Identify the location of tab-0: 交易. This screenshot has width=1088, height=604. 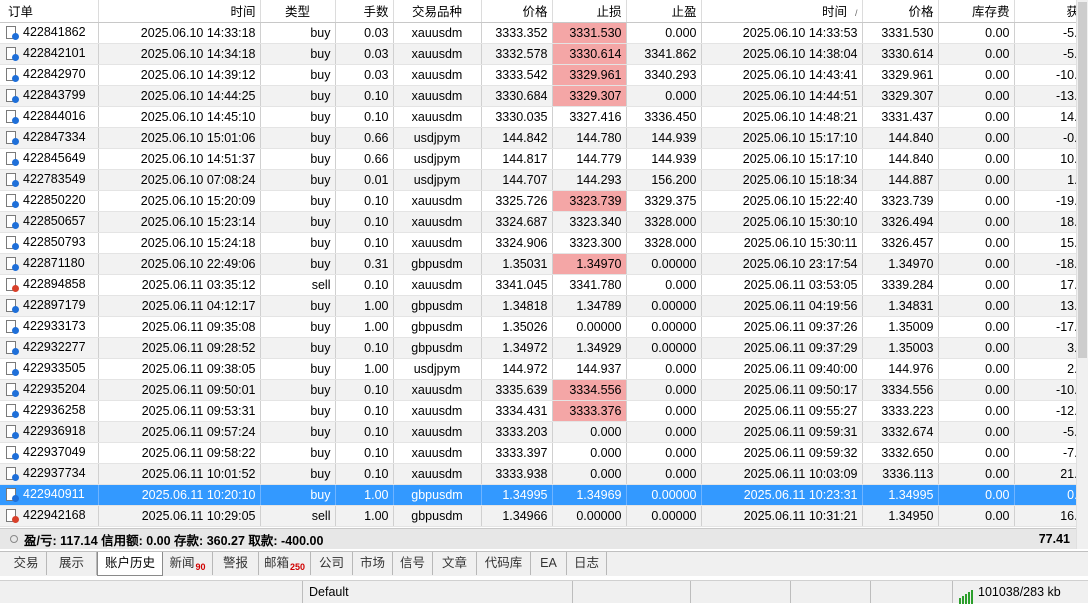
(26, 563).